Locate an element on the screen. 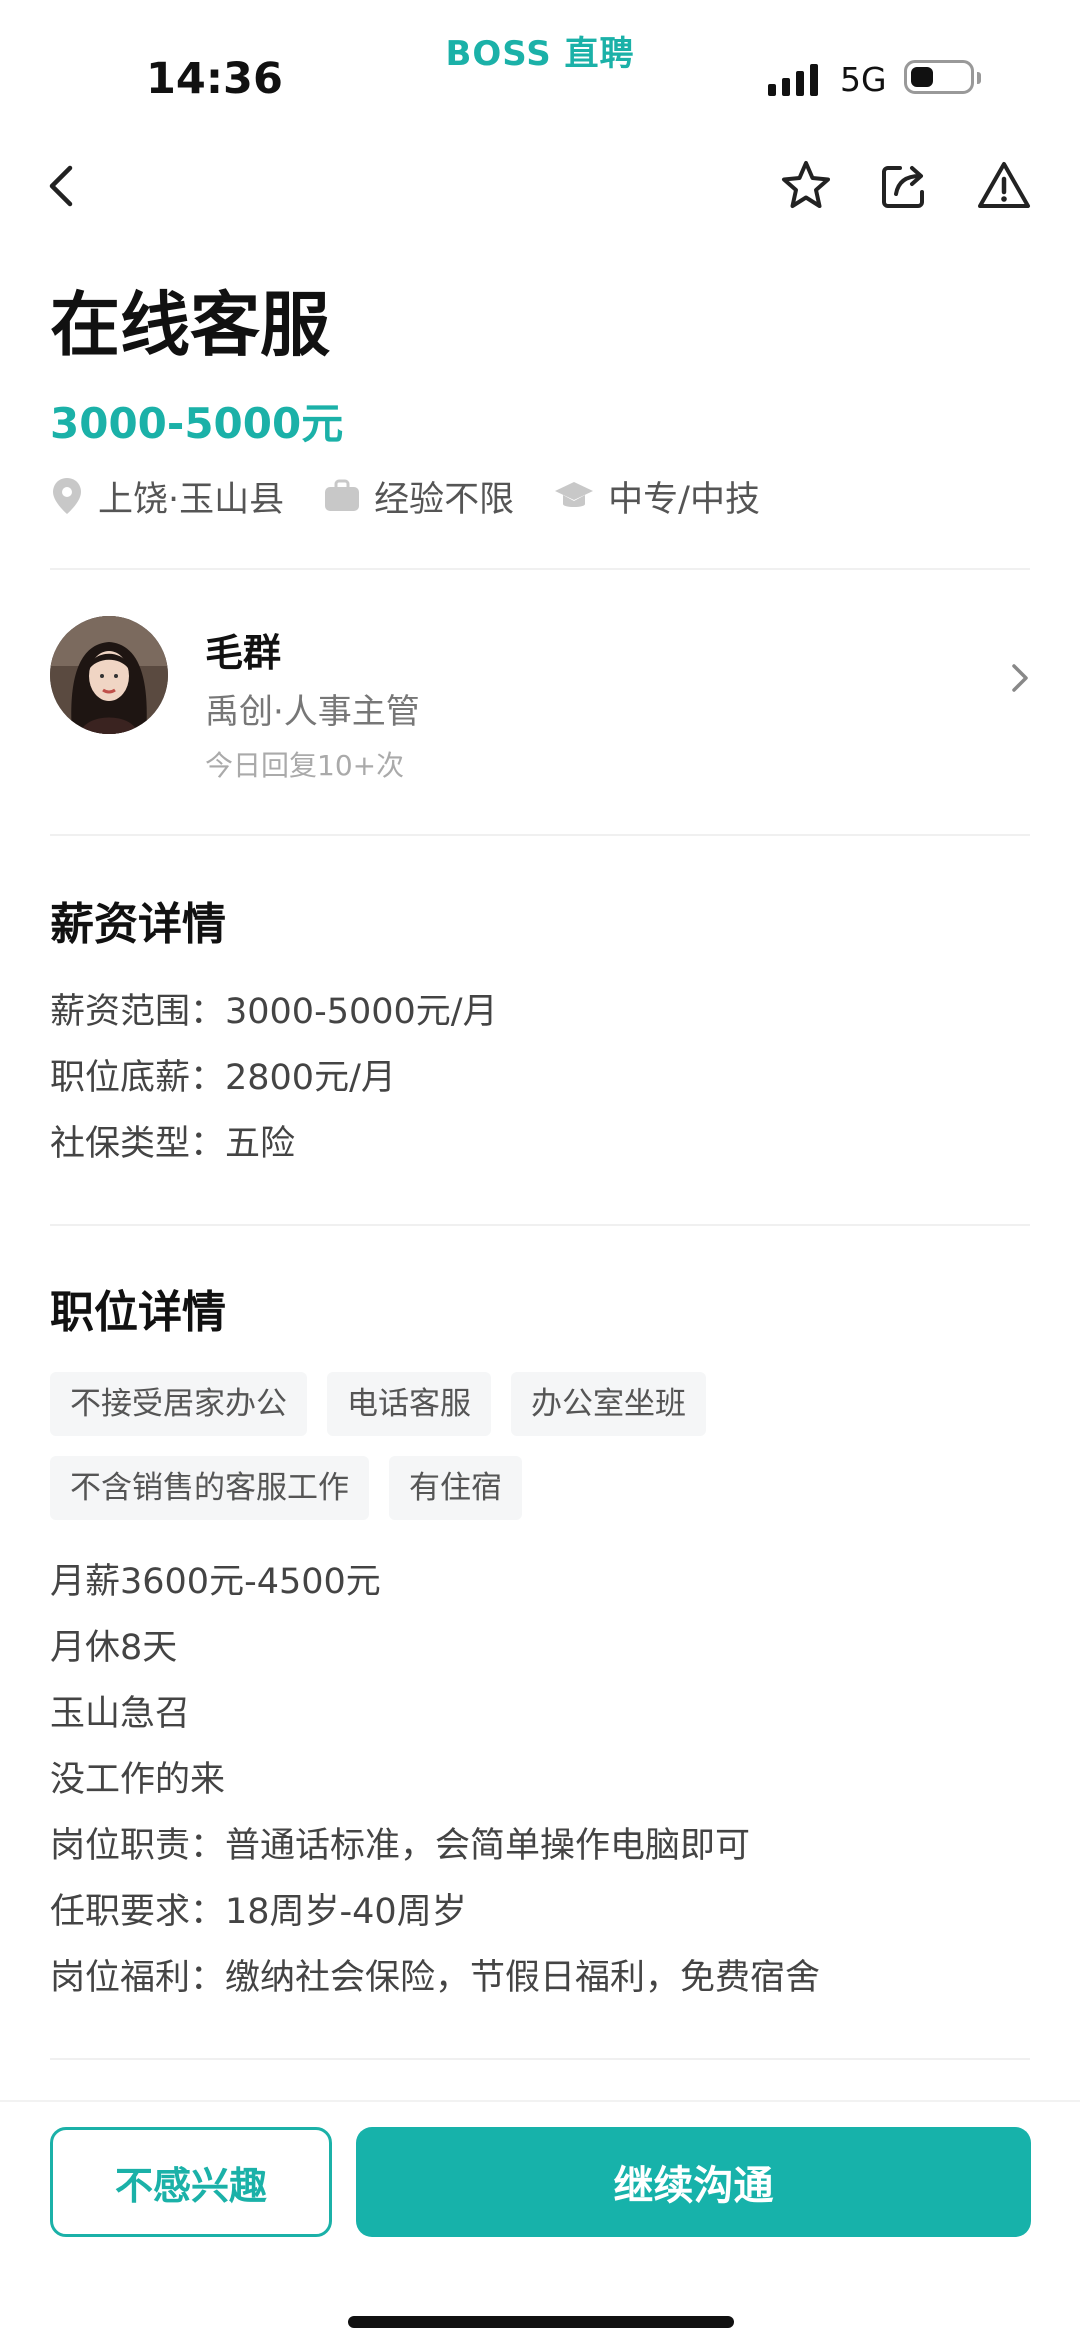 The height and width of the screenshot is (2347, 1080). status-time: 14:36 is located at coordinates (214, 79).